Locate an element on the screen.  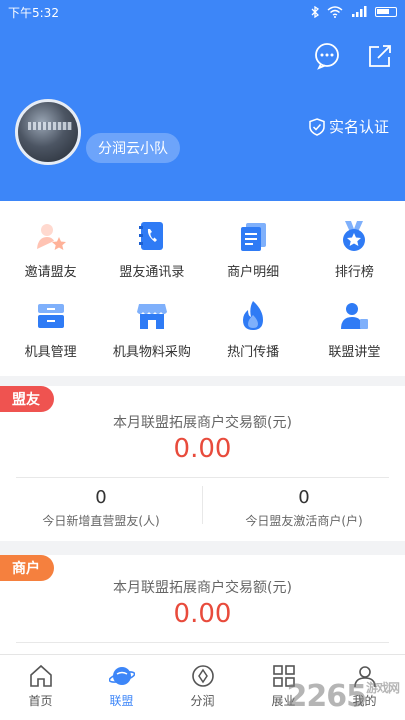
invite-icon is located at coordinates (51, 237).